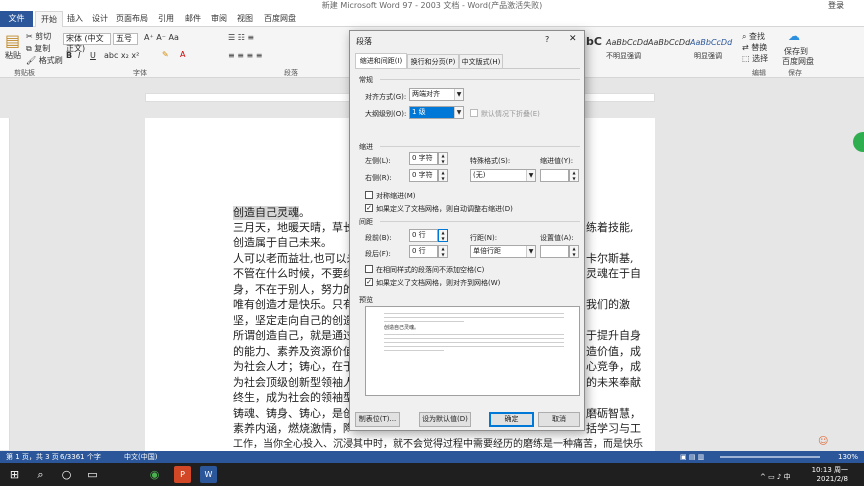 This screenshot has width=864, height=486. I want to click on indent-by-input, so click(554, 175).